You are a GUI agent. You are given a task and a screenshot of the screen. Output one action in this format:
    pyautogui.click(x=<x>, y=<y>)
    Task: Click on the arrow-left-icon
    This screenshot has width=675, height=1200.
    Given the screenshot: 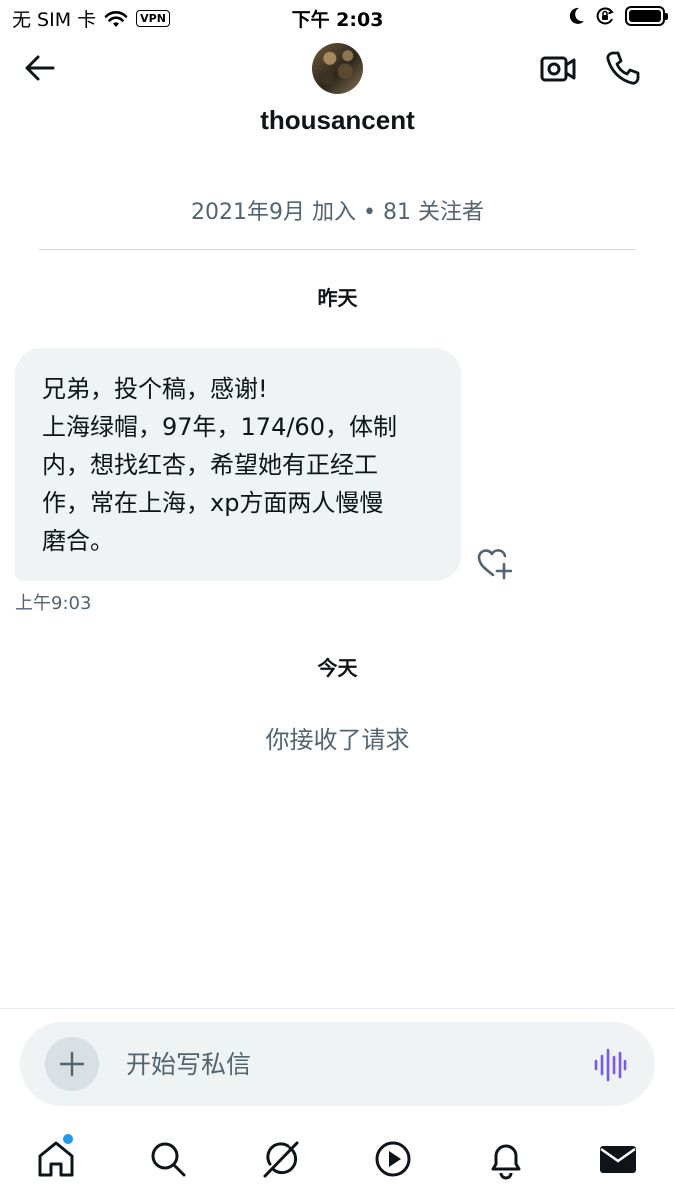 What is the action you would take?
    pyautogui.click(x=40, y=68)
    